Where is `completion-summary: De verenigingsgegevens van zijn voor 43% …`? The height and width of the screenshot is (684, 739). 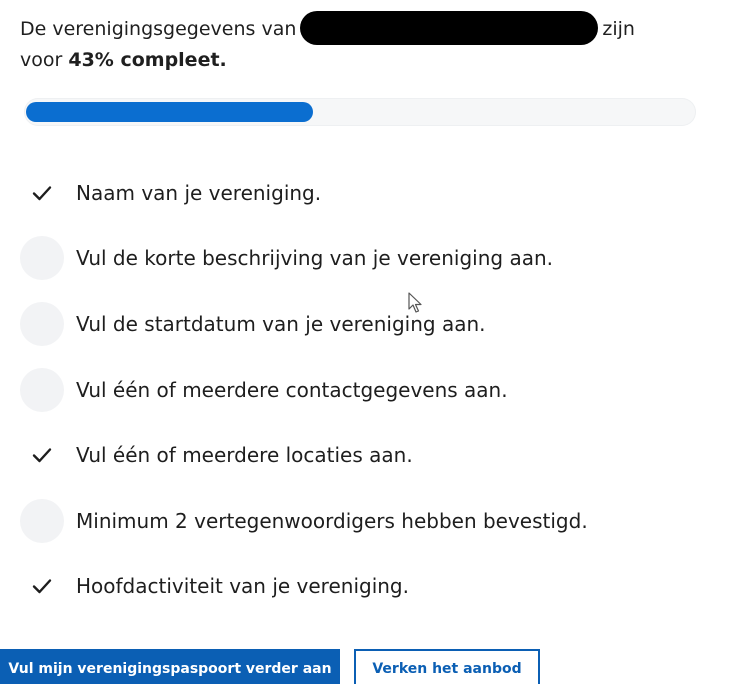 completion-summary: De verenigingsgegevens van zijn voor 43% … is located at coordinates (360, 42).